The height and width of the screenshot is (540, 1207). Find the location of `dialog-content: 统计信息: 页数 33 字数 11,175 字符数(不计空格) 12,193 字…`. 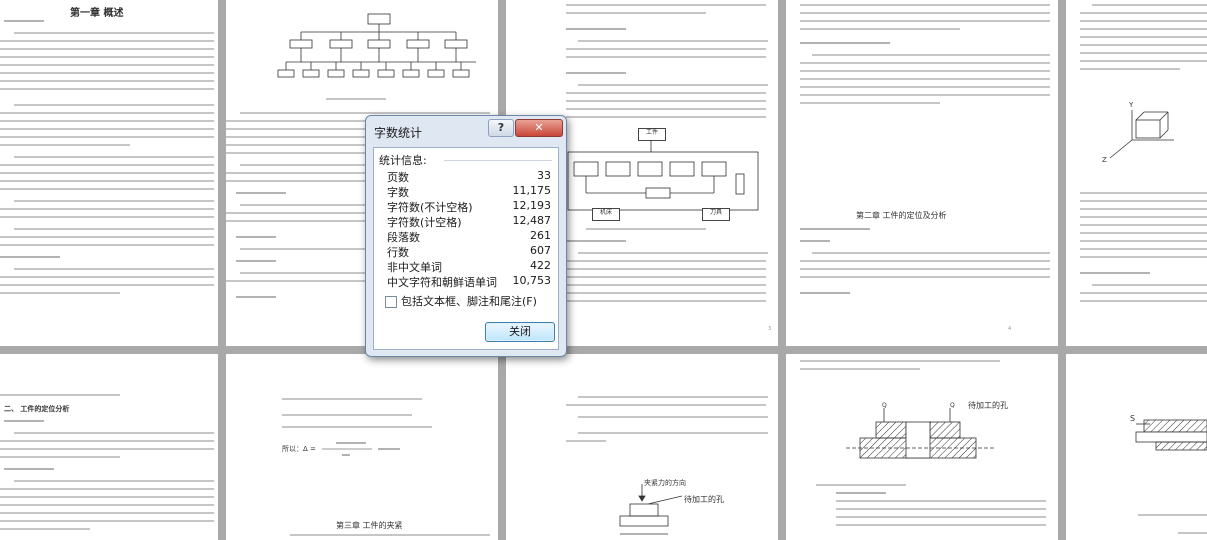

dialog-content: 统计信息: 页数 33 字数 11,175 字符数(不计空格) 12,193 字… is located at coordinates (466, 248).